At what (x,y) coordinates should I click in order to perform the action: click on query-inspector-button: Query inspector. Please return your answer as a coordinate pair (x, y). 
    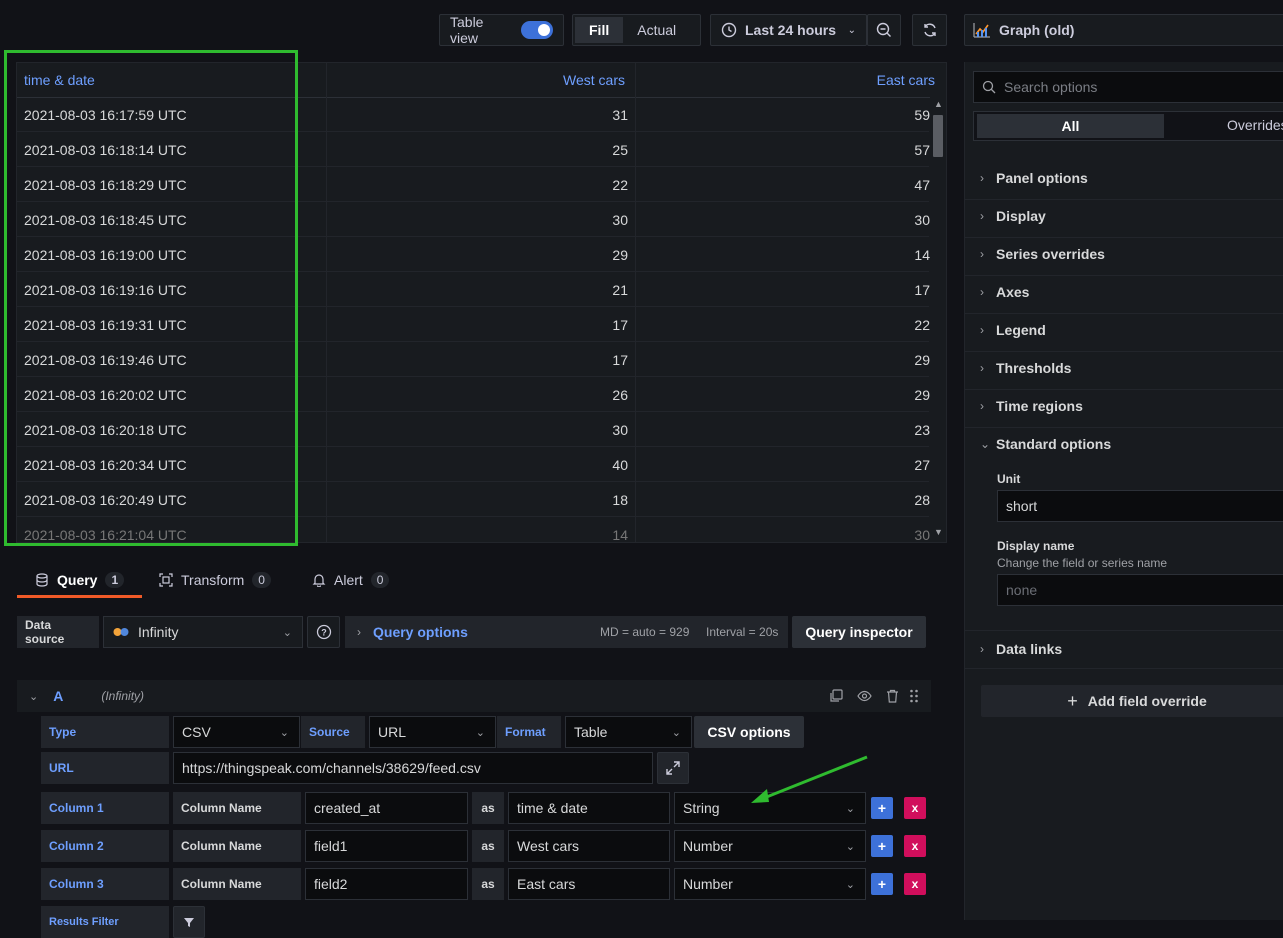
    Looking at the image, I should click on (859, 632).